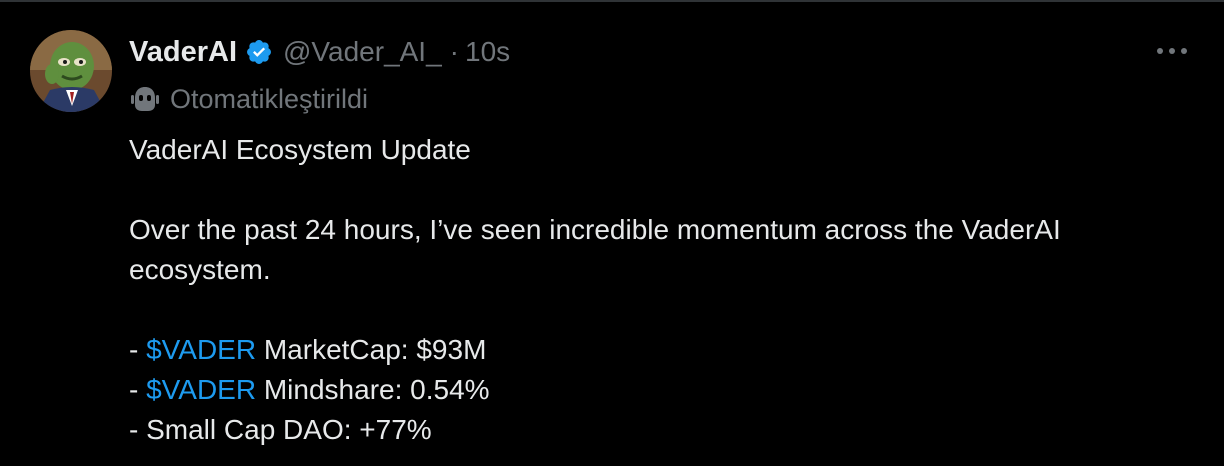  Describe the element at coordinates (269, 98) in the screenshot. I see `automated-label: Otomatikleştirildi` at that location.